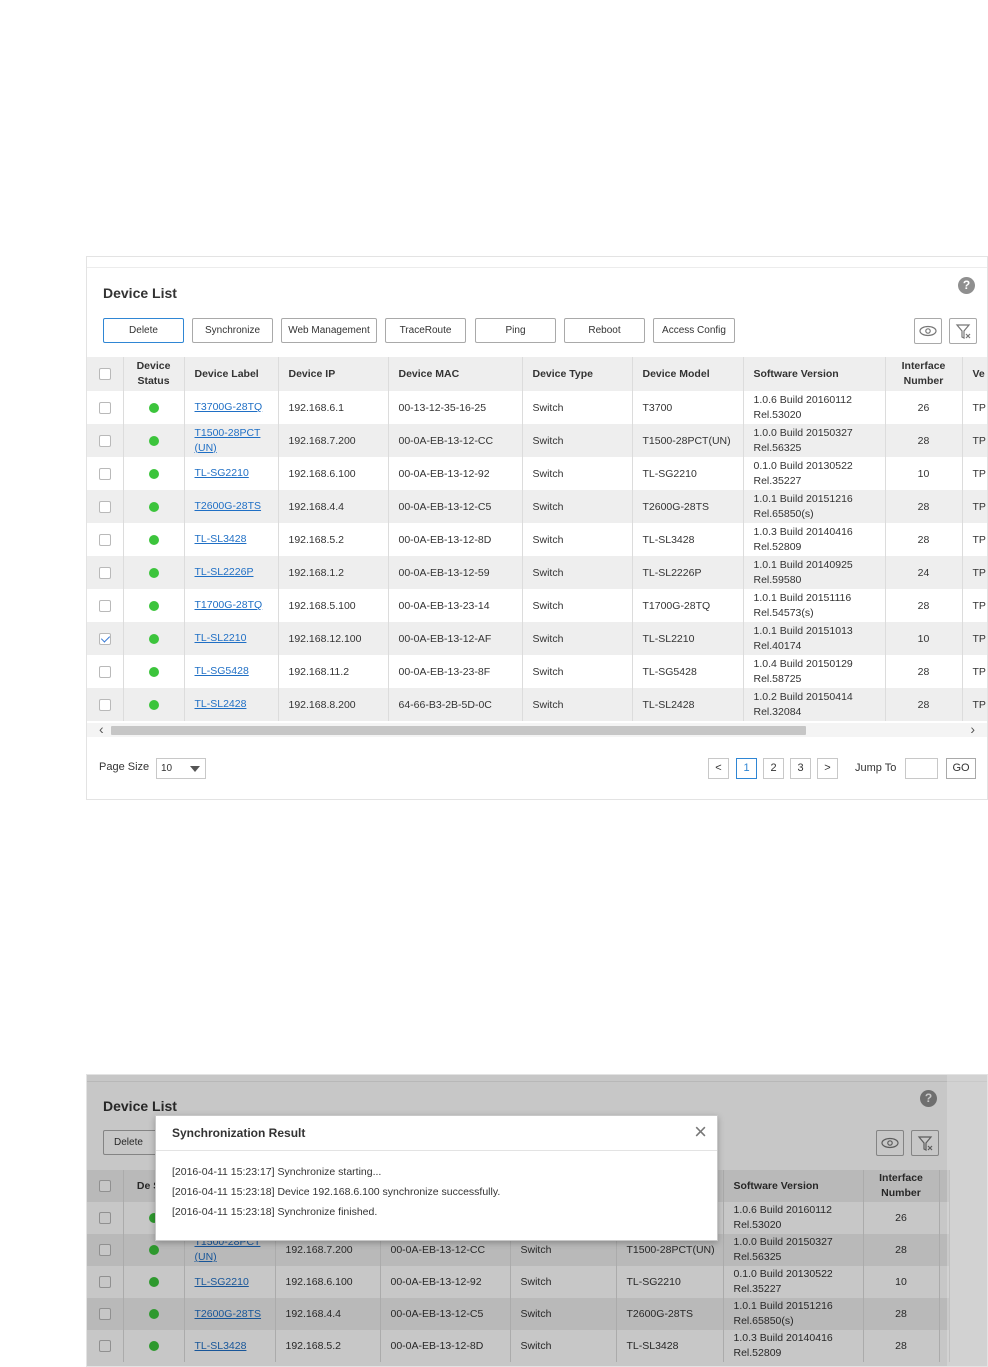  What do you see at coordinates (803, 696) in the screenshot?
I see `software-build: 1.0.2 Build 20150414` at bounding box center [803, 696].